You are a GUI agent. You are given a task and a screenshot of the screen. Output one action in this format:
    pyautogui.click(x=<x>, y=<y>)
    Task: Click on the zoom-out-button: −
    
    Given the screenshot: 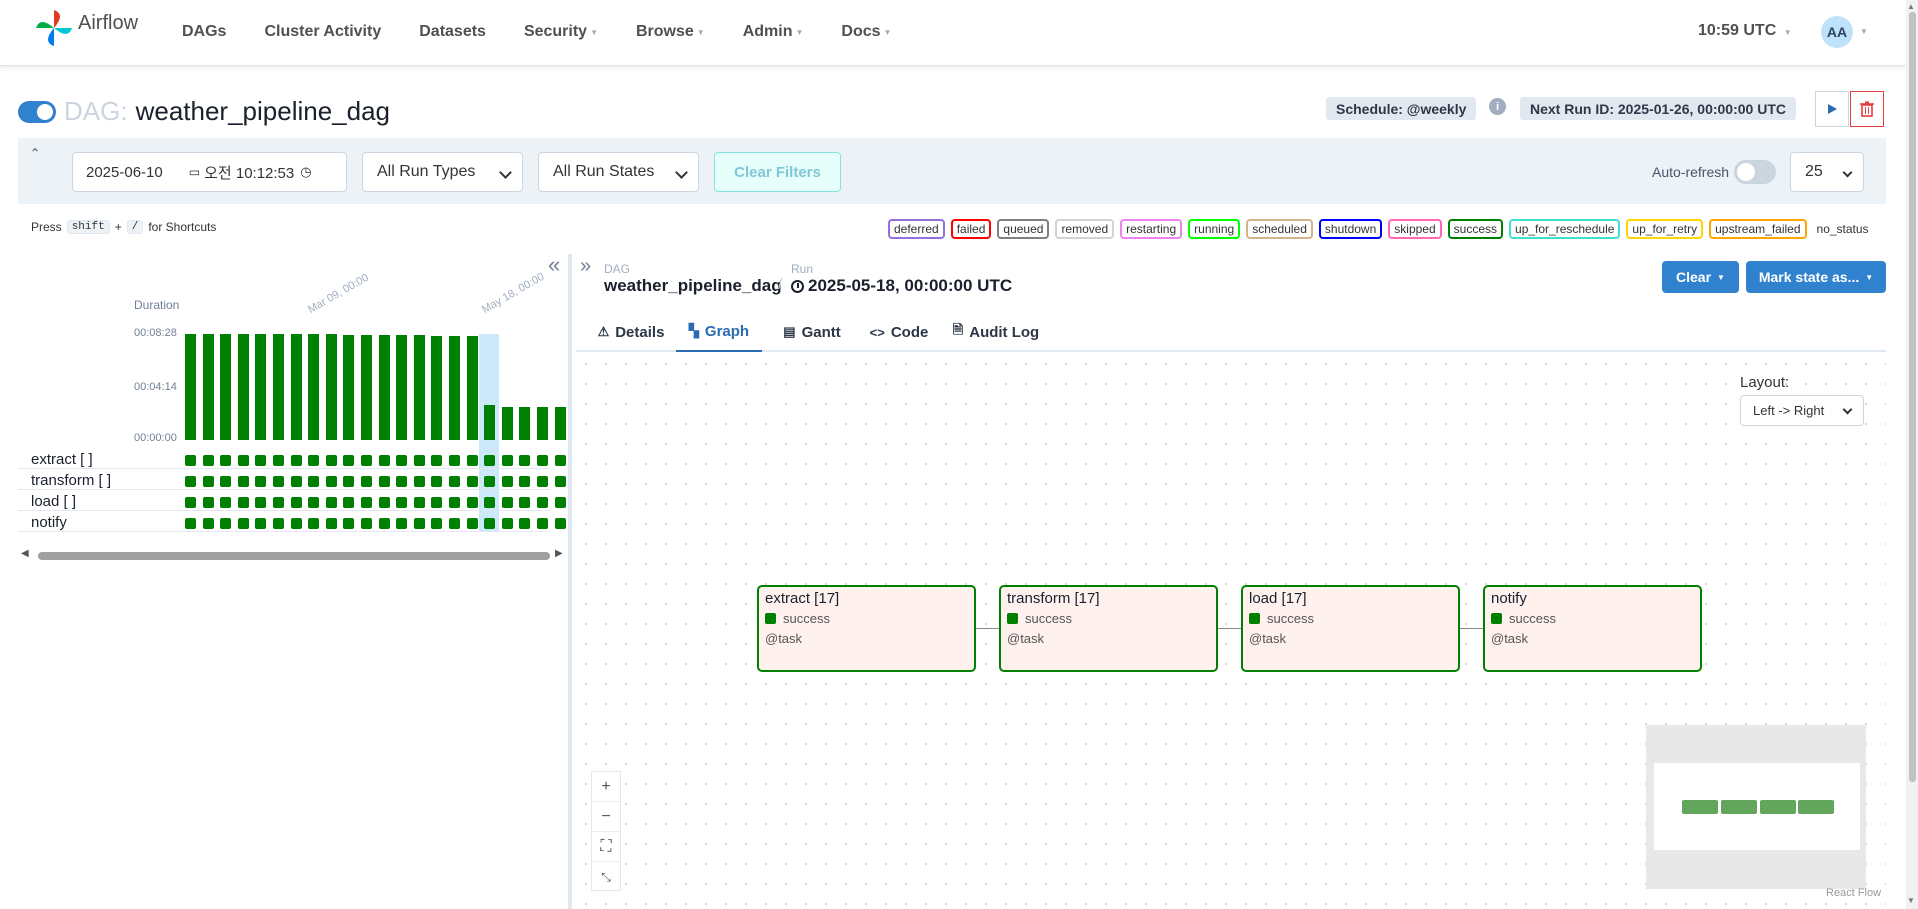 What is the action you would take?
    pyautogui.click(x=606, y=817)
    